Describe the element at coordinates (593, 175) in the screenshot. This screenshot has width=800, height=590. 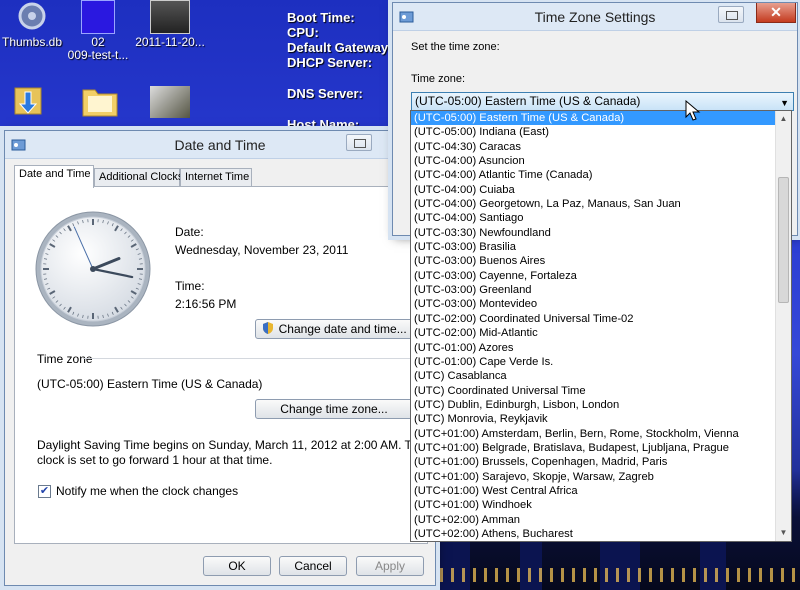
I see `time-zone-option: (UTC-04:00) Atlantic Time (Canada)` at that location.